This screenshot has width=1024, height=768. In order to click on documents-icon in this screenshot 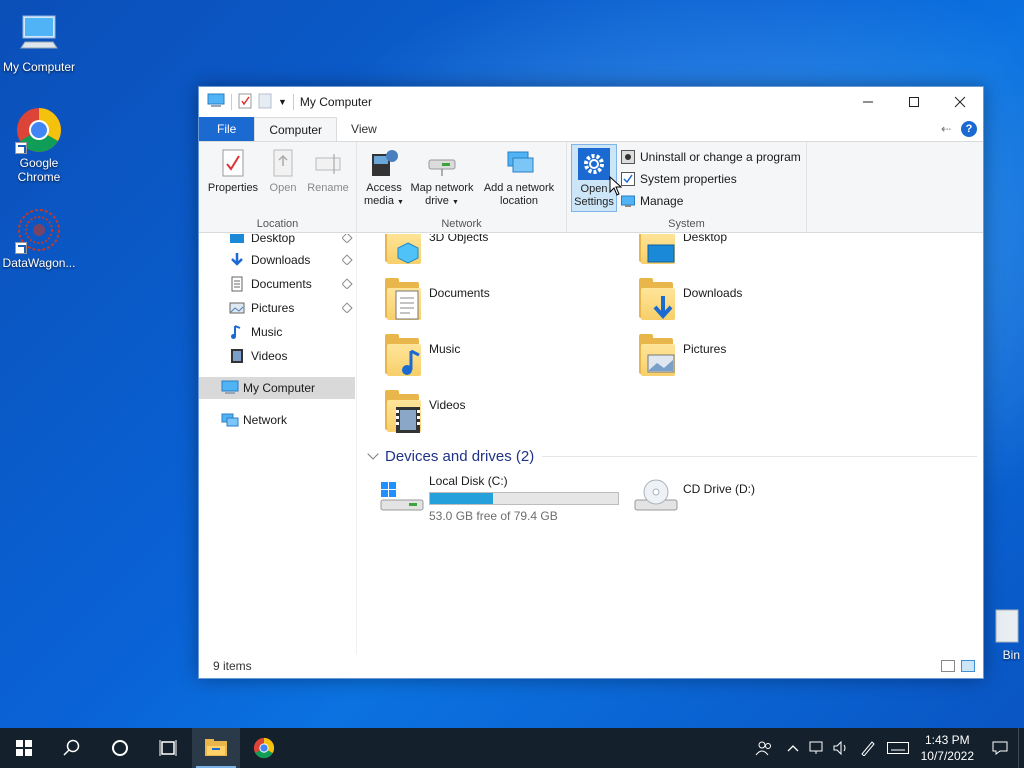, I will do `click(237, 284)`.